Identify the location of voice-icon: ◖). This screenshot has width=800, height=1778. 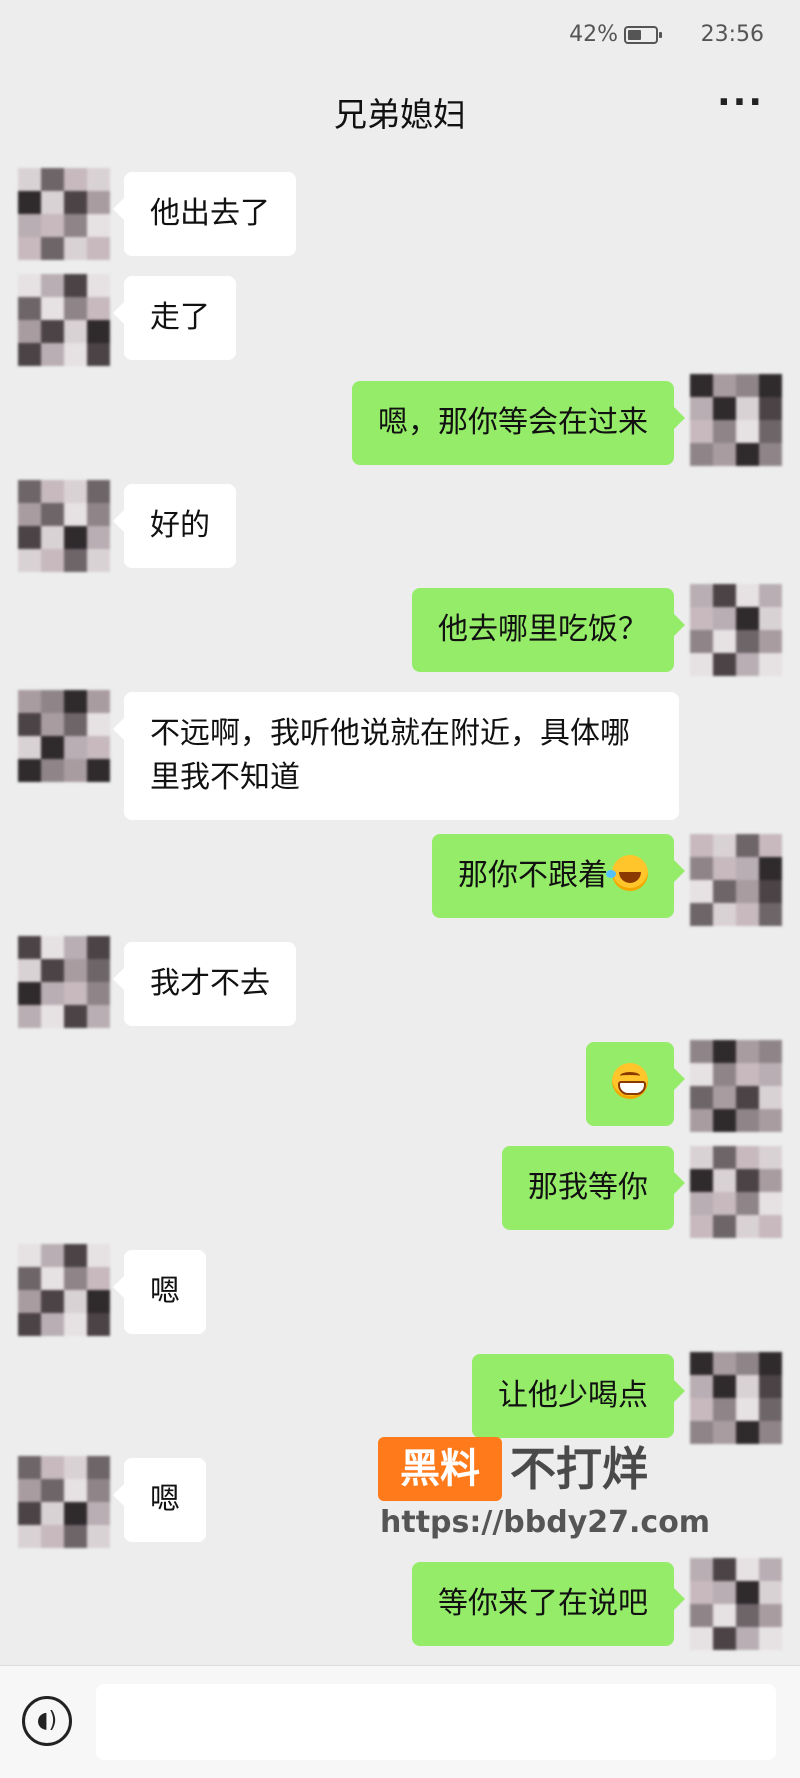
(47, 1721).